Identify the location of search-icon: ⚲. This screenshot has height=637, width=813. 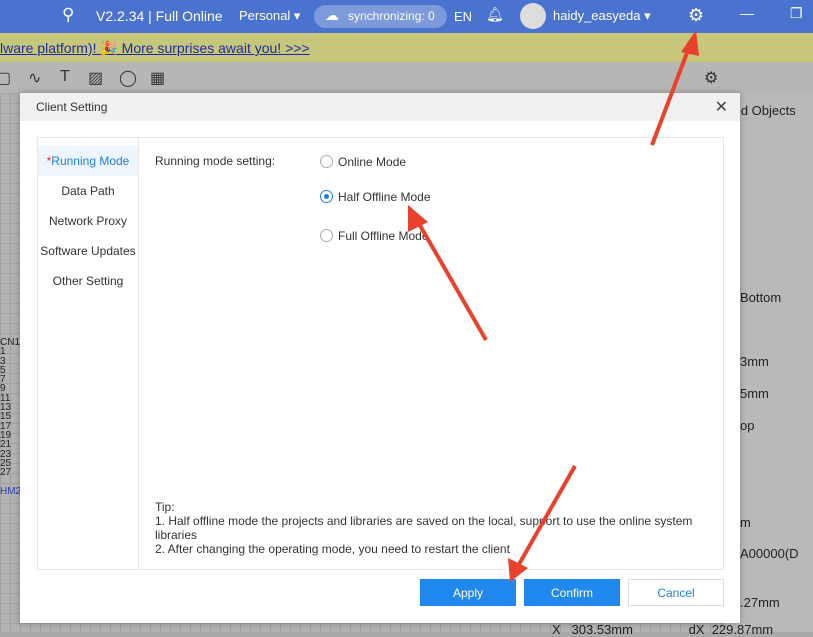
(68, 15).